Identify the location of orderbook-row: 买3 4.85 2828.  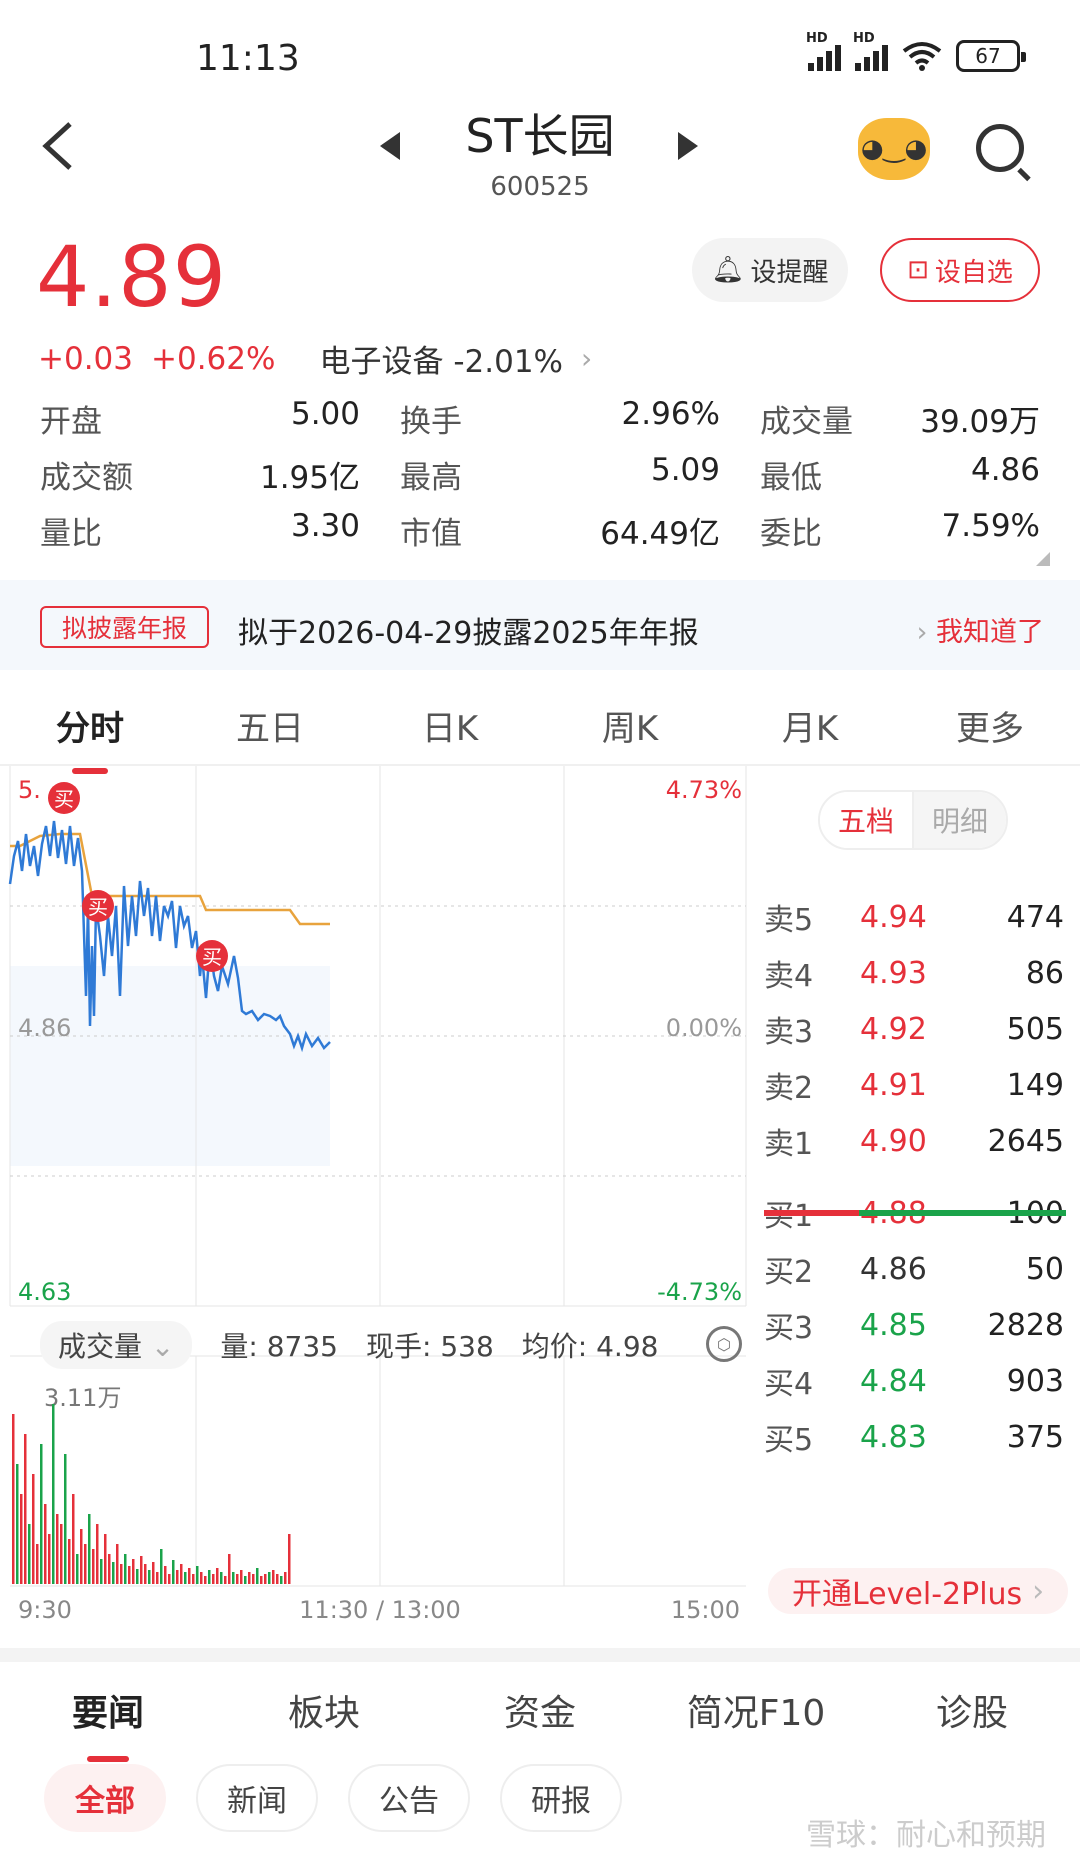
(914, 1325).